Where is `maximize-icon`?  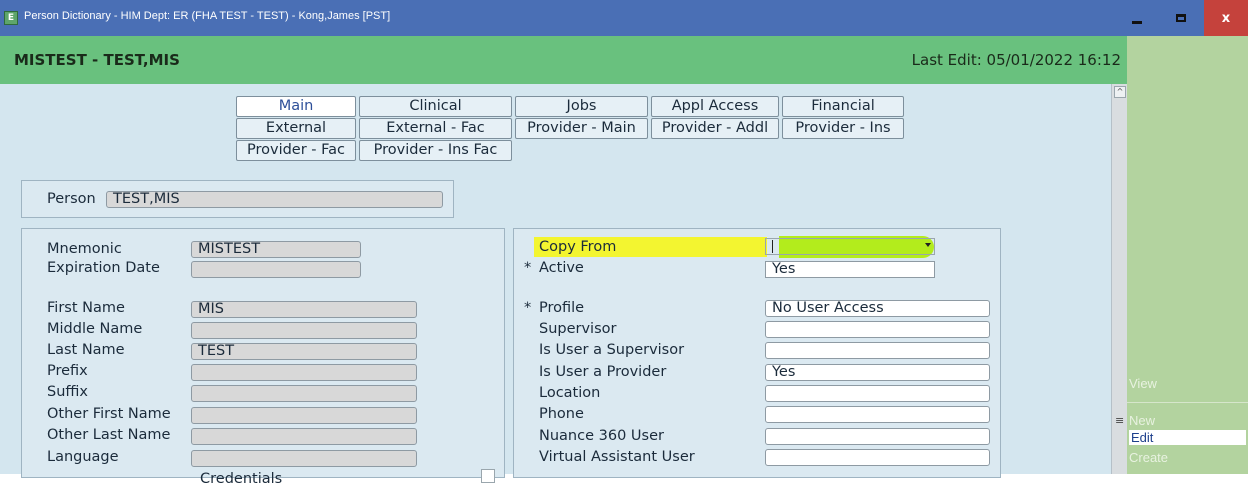 maximize-icon is located at coordinates (1181, 18).